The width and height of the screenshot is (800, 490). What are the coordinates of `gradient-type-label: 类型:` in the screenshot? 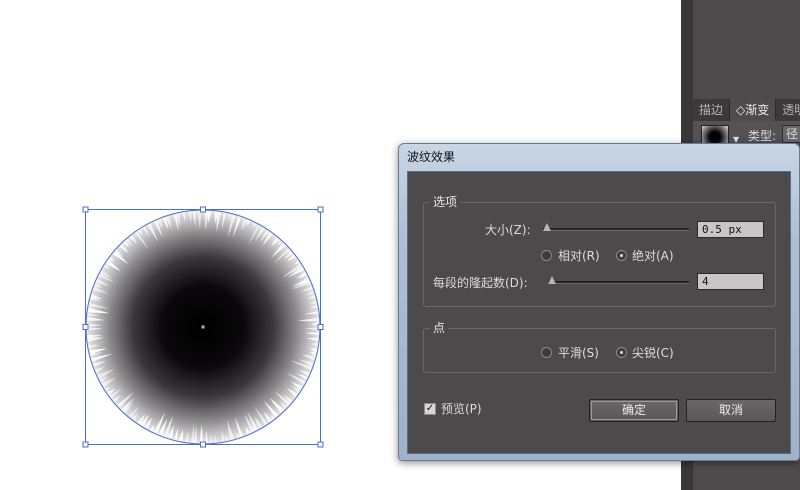 It's located at (762, 136).